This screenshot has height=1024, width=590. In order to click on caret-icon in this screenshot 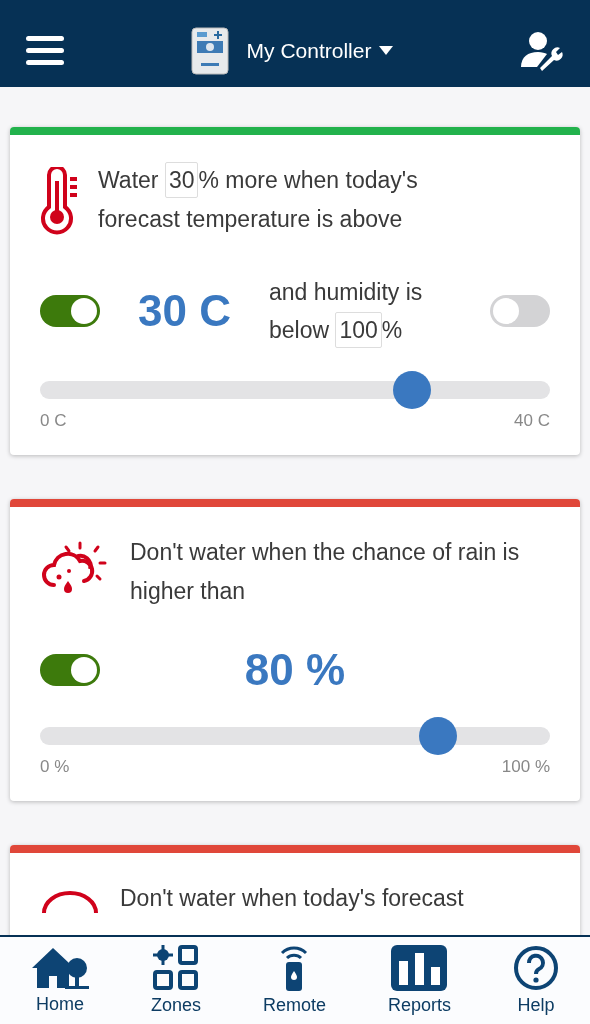, I will do `click(386, 50)`.